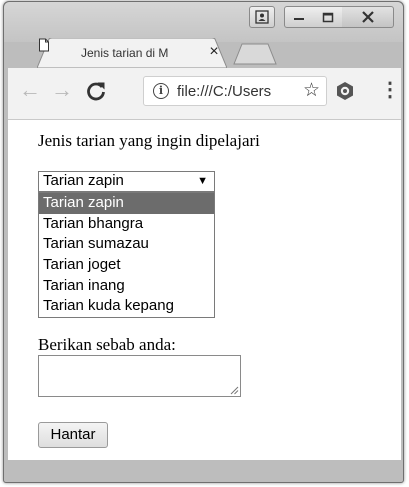 Image resolution: width=409 pixels, height=487 pixels. I want to click on menu-icon: ⋮, so click(390, 90).